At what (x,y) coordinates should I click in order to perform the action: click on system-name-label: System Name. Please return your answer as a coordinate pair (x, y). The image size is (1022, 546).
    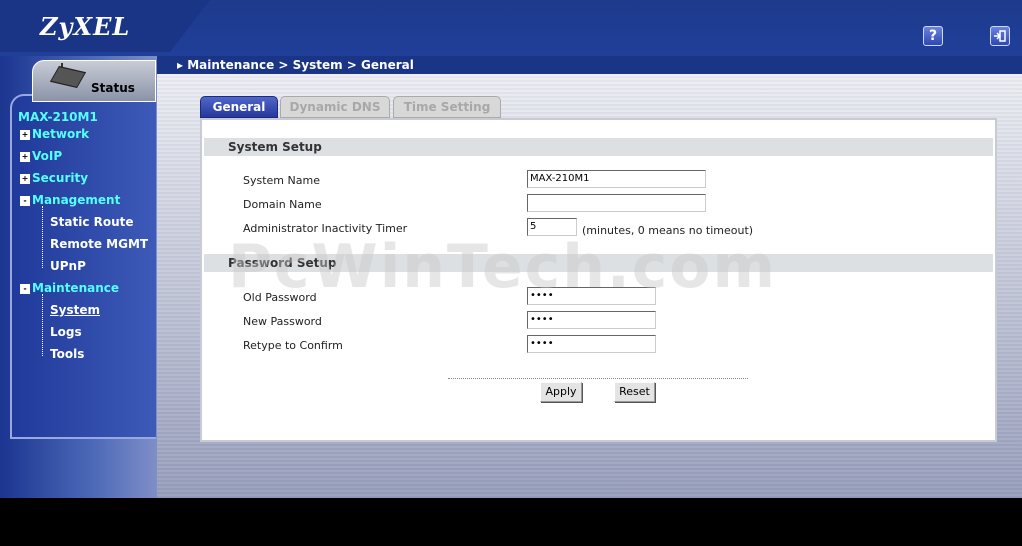
    Looking at the image, I should click on (281, 180).